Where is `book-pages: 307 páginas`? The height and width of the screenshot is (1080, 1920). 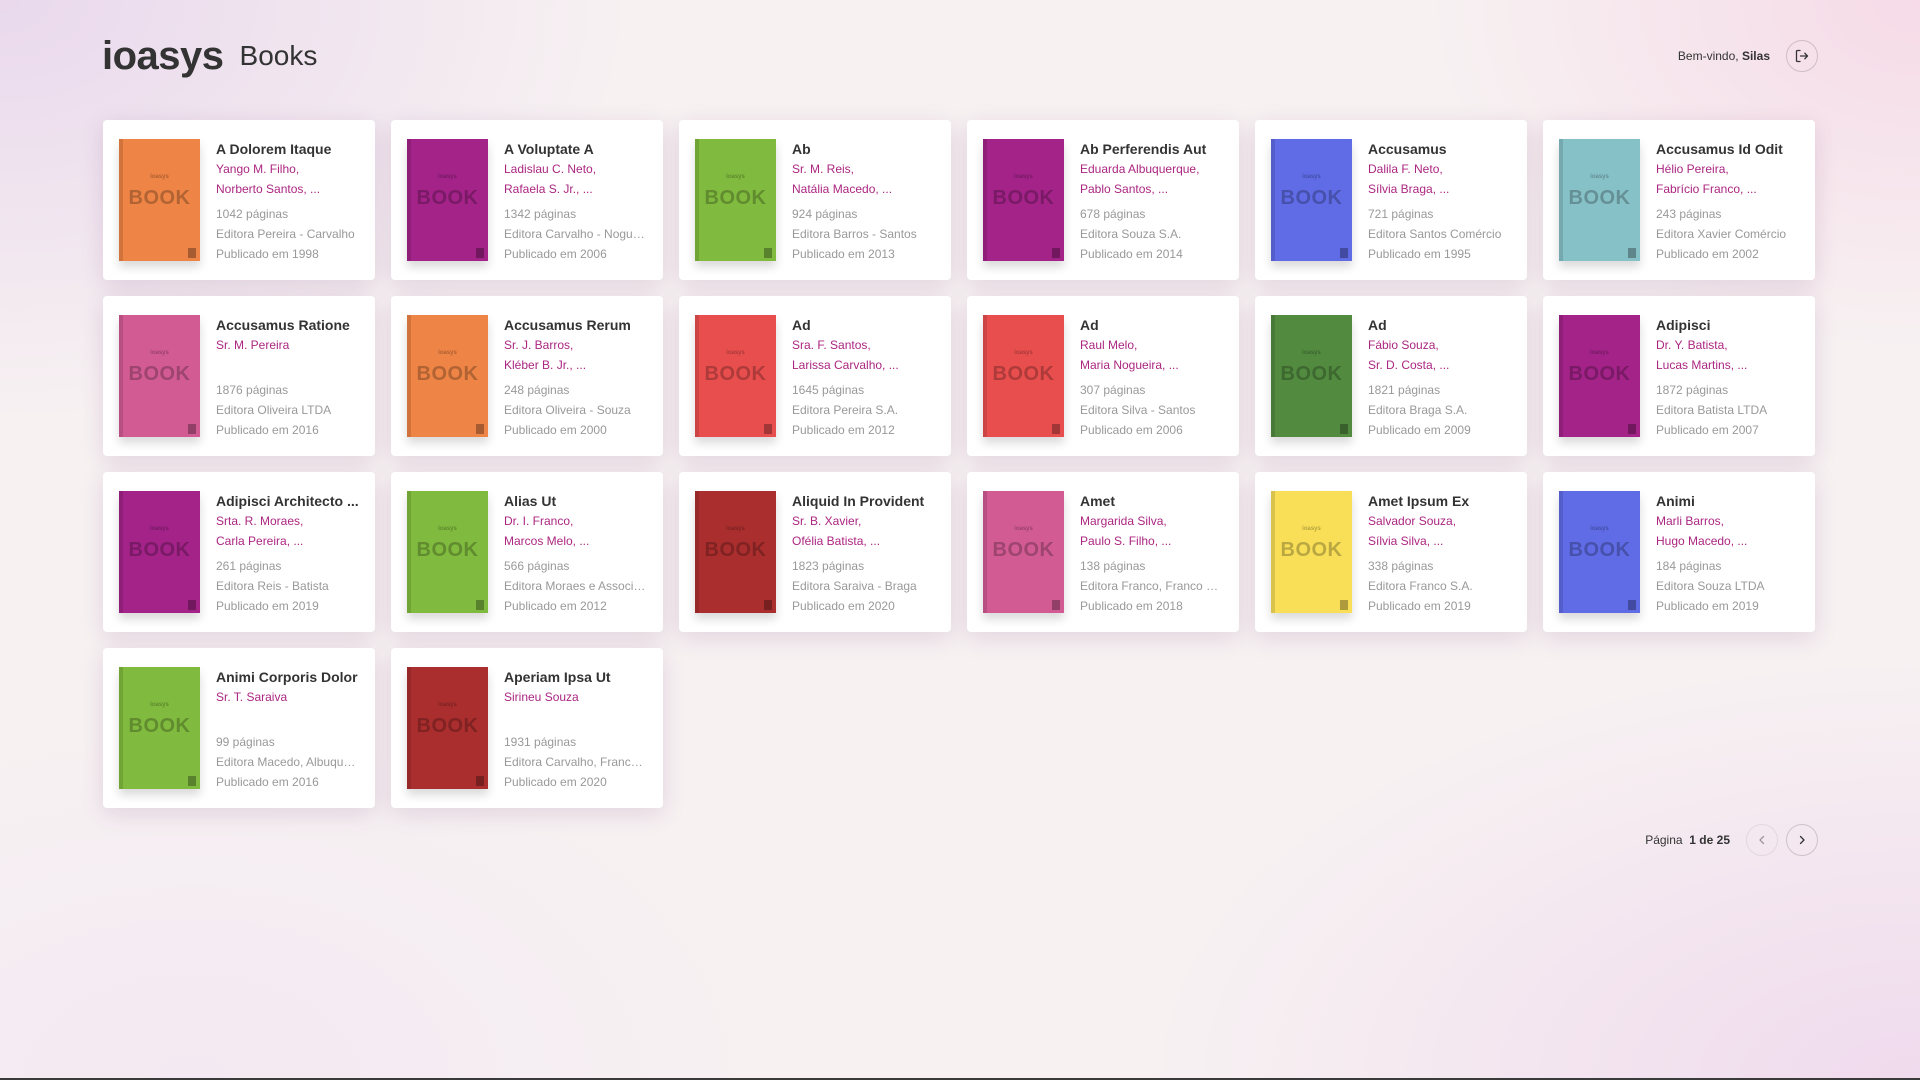
book-pages: 307 páginas is located at coordinates (1113, 390).